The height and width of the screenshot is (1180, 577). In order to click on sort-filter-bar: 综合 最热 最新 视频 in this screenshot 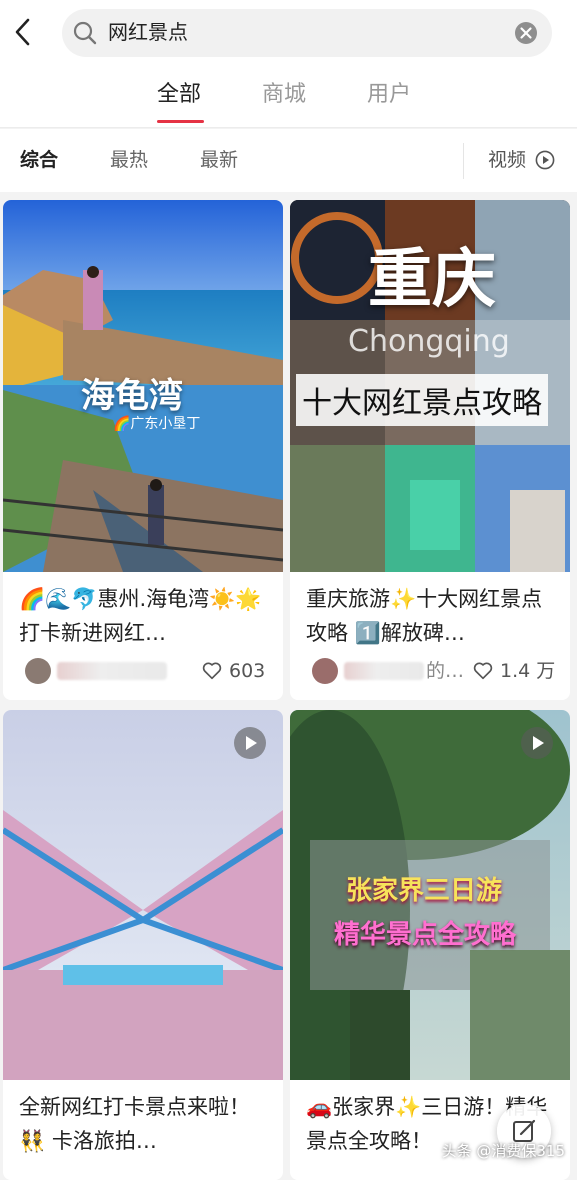, I will do `click(288, 160)`.